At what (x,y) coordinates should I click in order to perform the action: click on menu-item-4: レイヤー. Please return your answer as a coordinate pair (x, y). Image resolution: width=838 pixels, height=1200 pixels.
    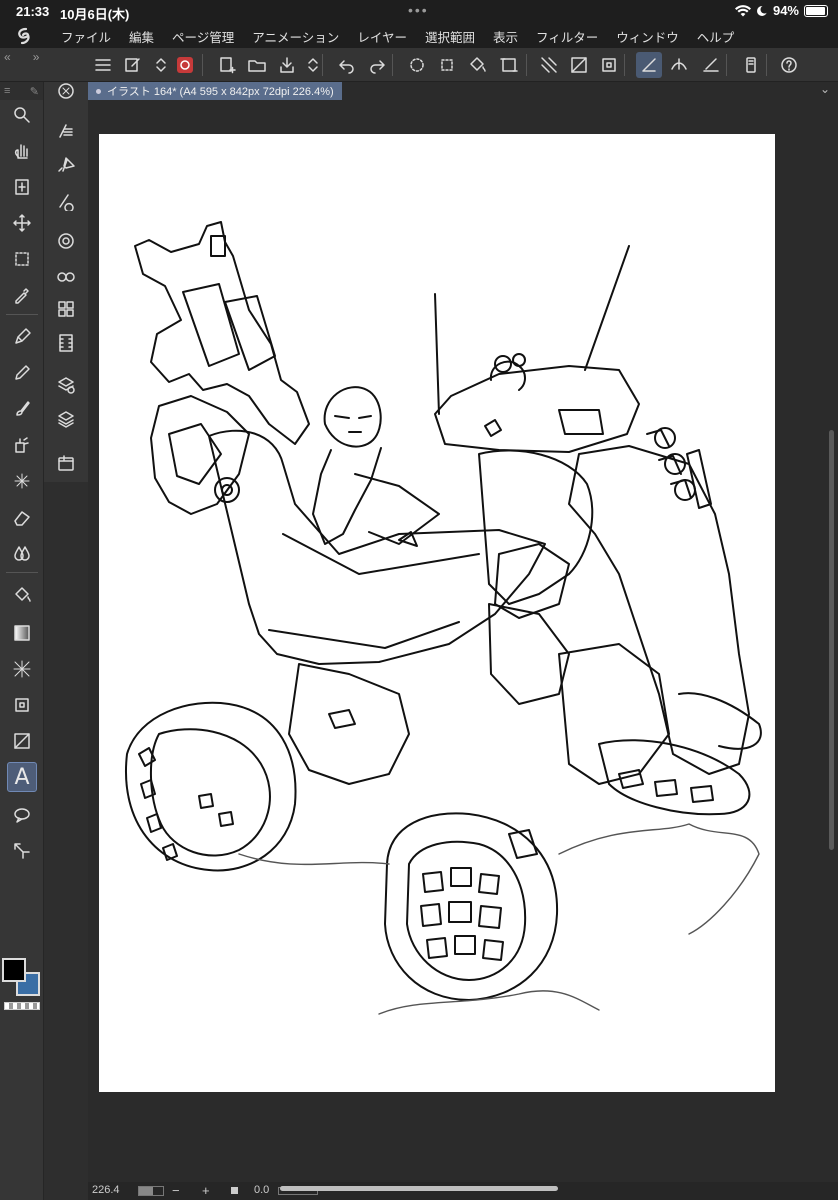
    Looking at the image, I should click on (382, 36).